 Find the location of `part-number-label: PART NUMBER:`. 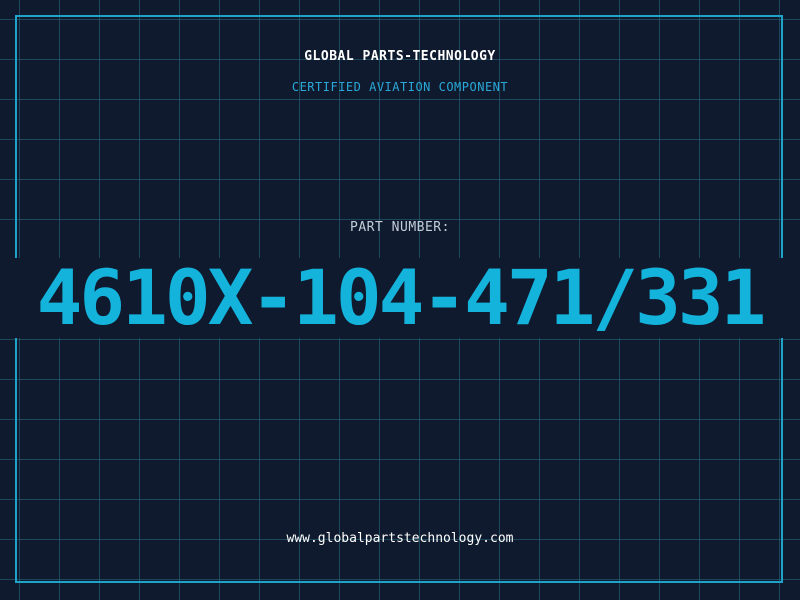

part-number-label: PART NUMBER: is located at coordinates (400, 227).